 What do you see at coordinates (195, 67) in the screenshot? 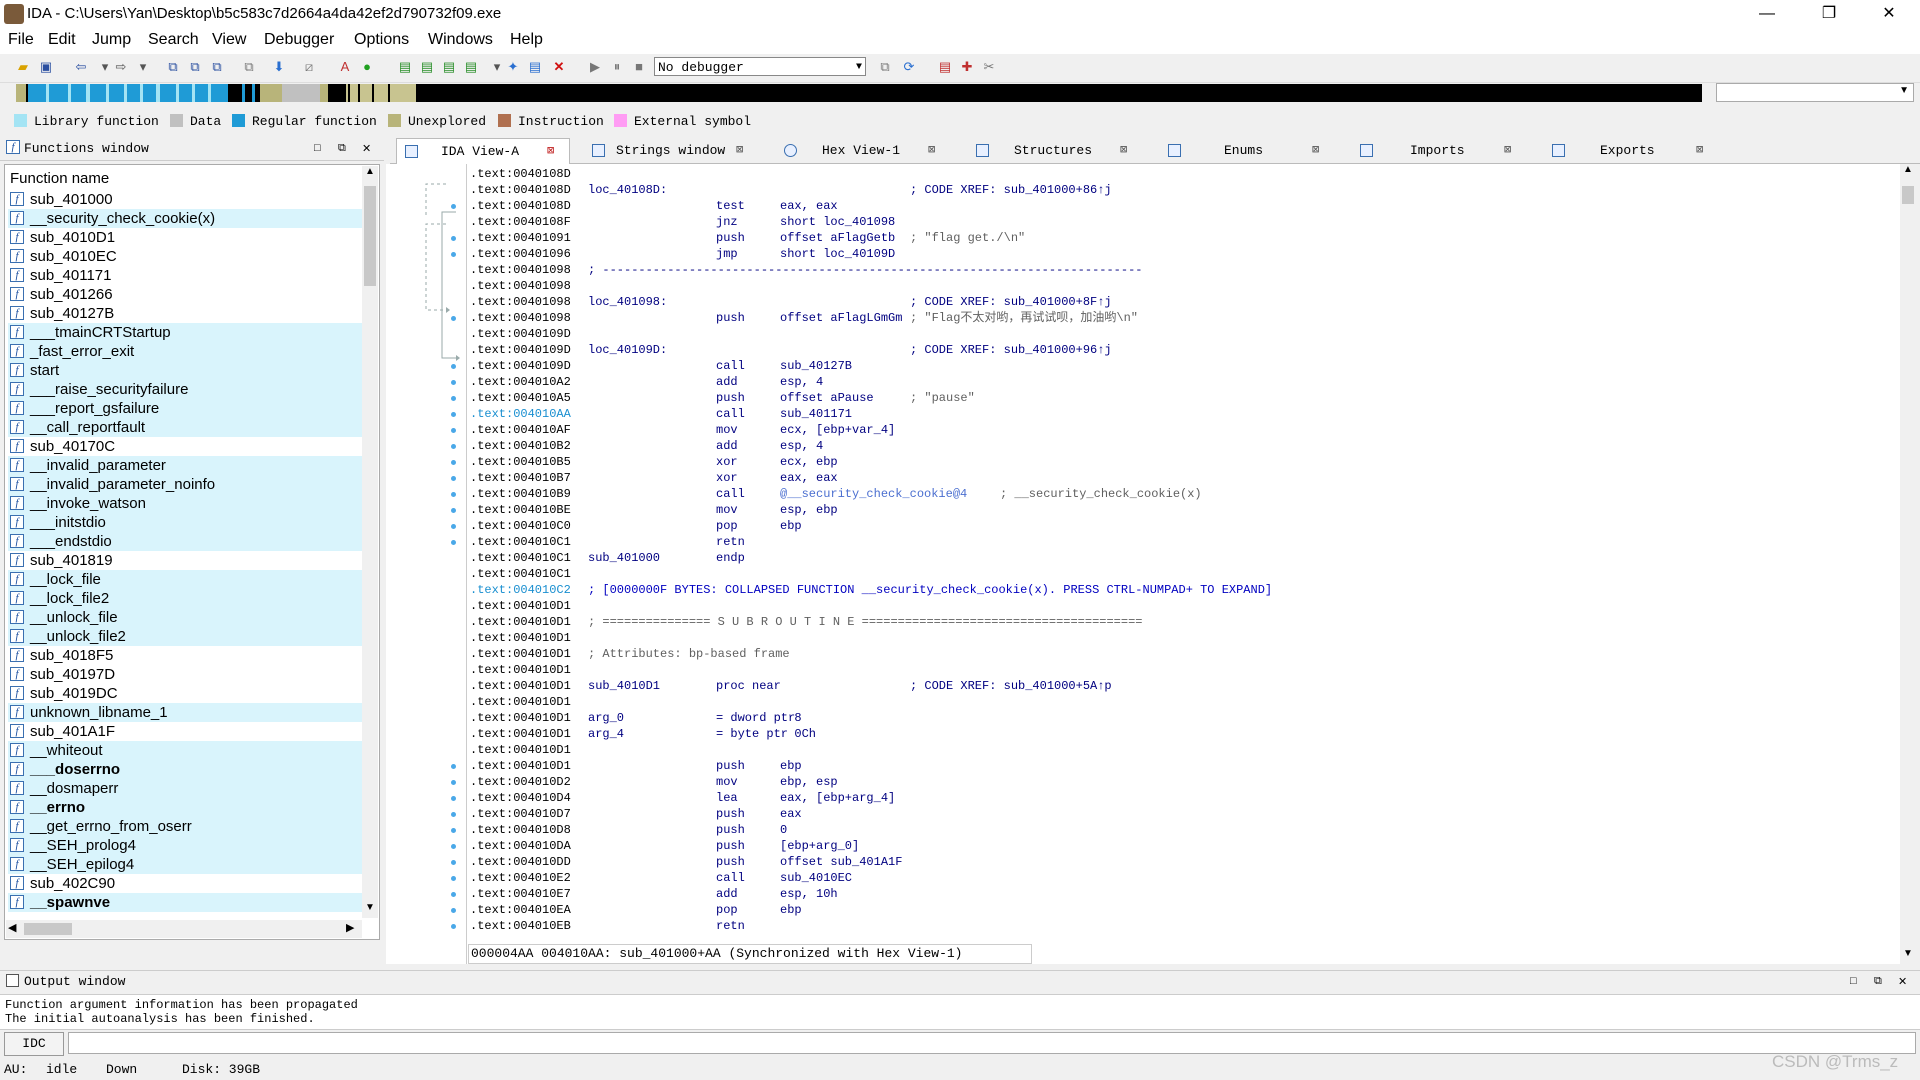
I see `search-binary-icon: ⧉` at bounding box center [195, 67].